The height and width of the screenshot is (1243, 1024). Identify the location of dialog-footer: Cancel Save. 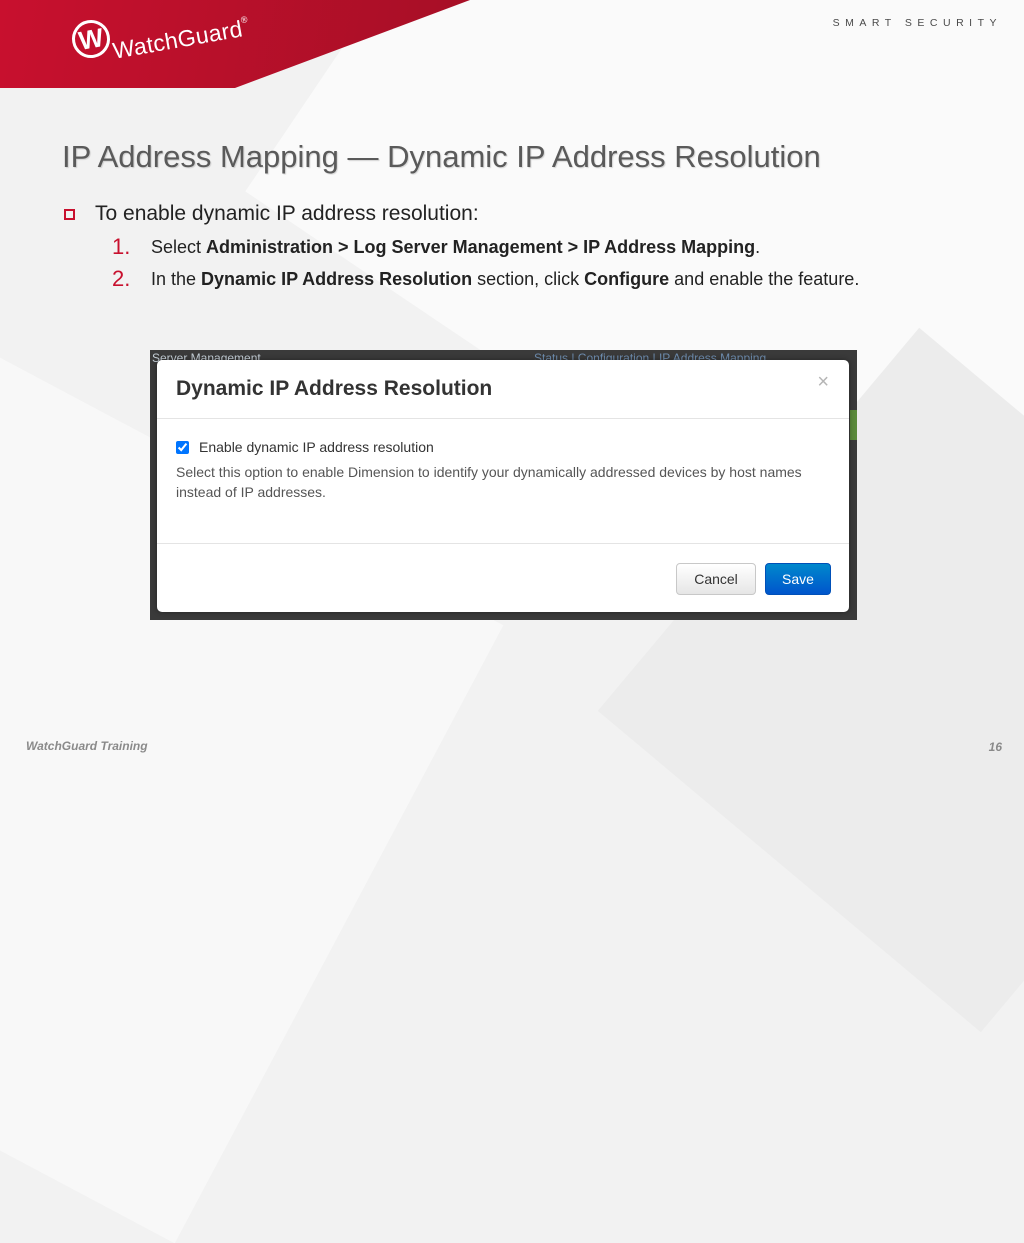
(503, 578).